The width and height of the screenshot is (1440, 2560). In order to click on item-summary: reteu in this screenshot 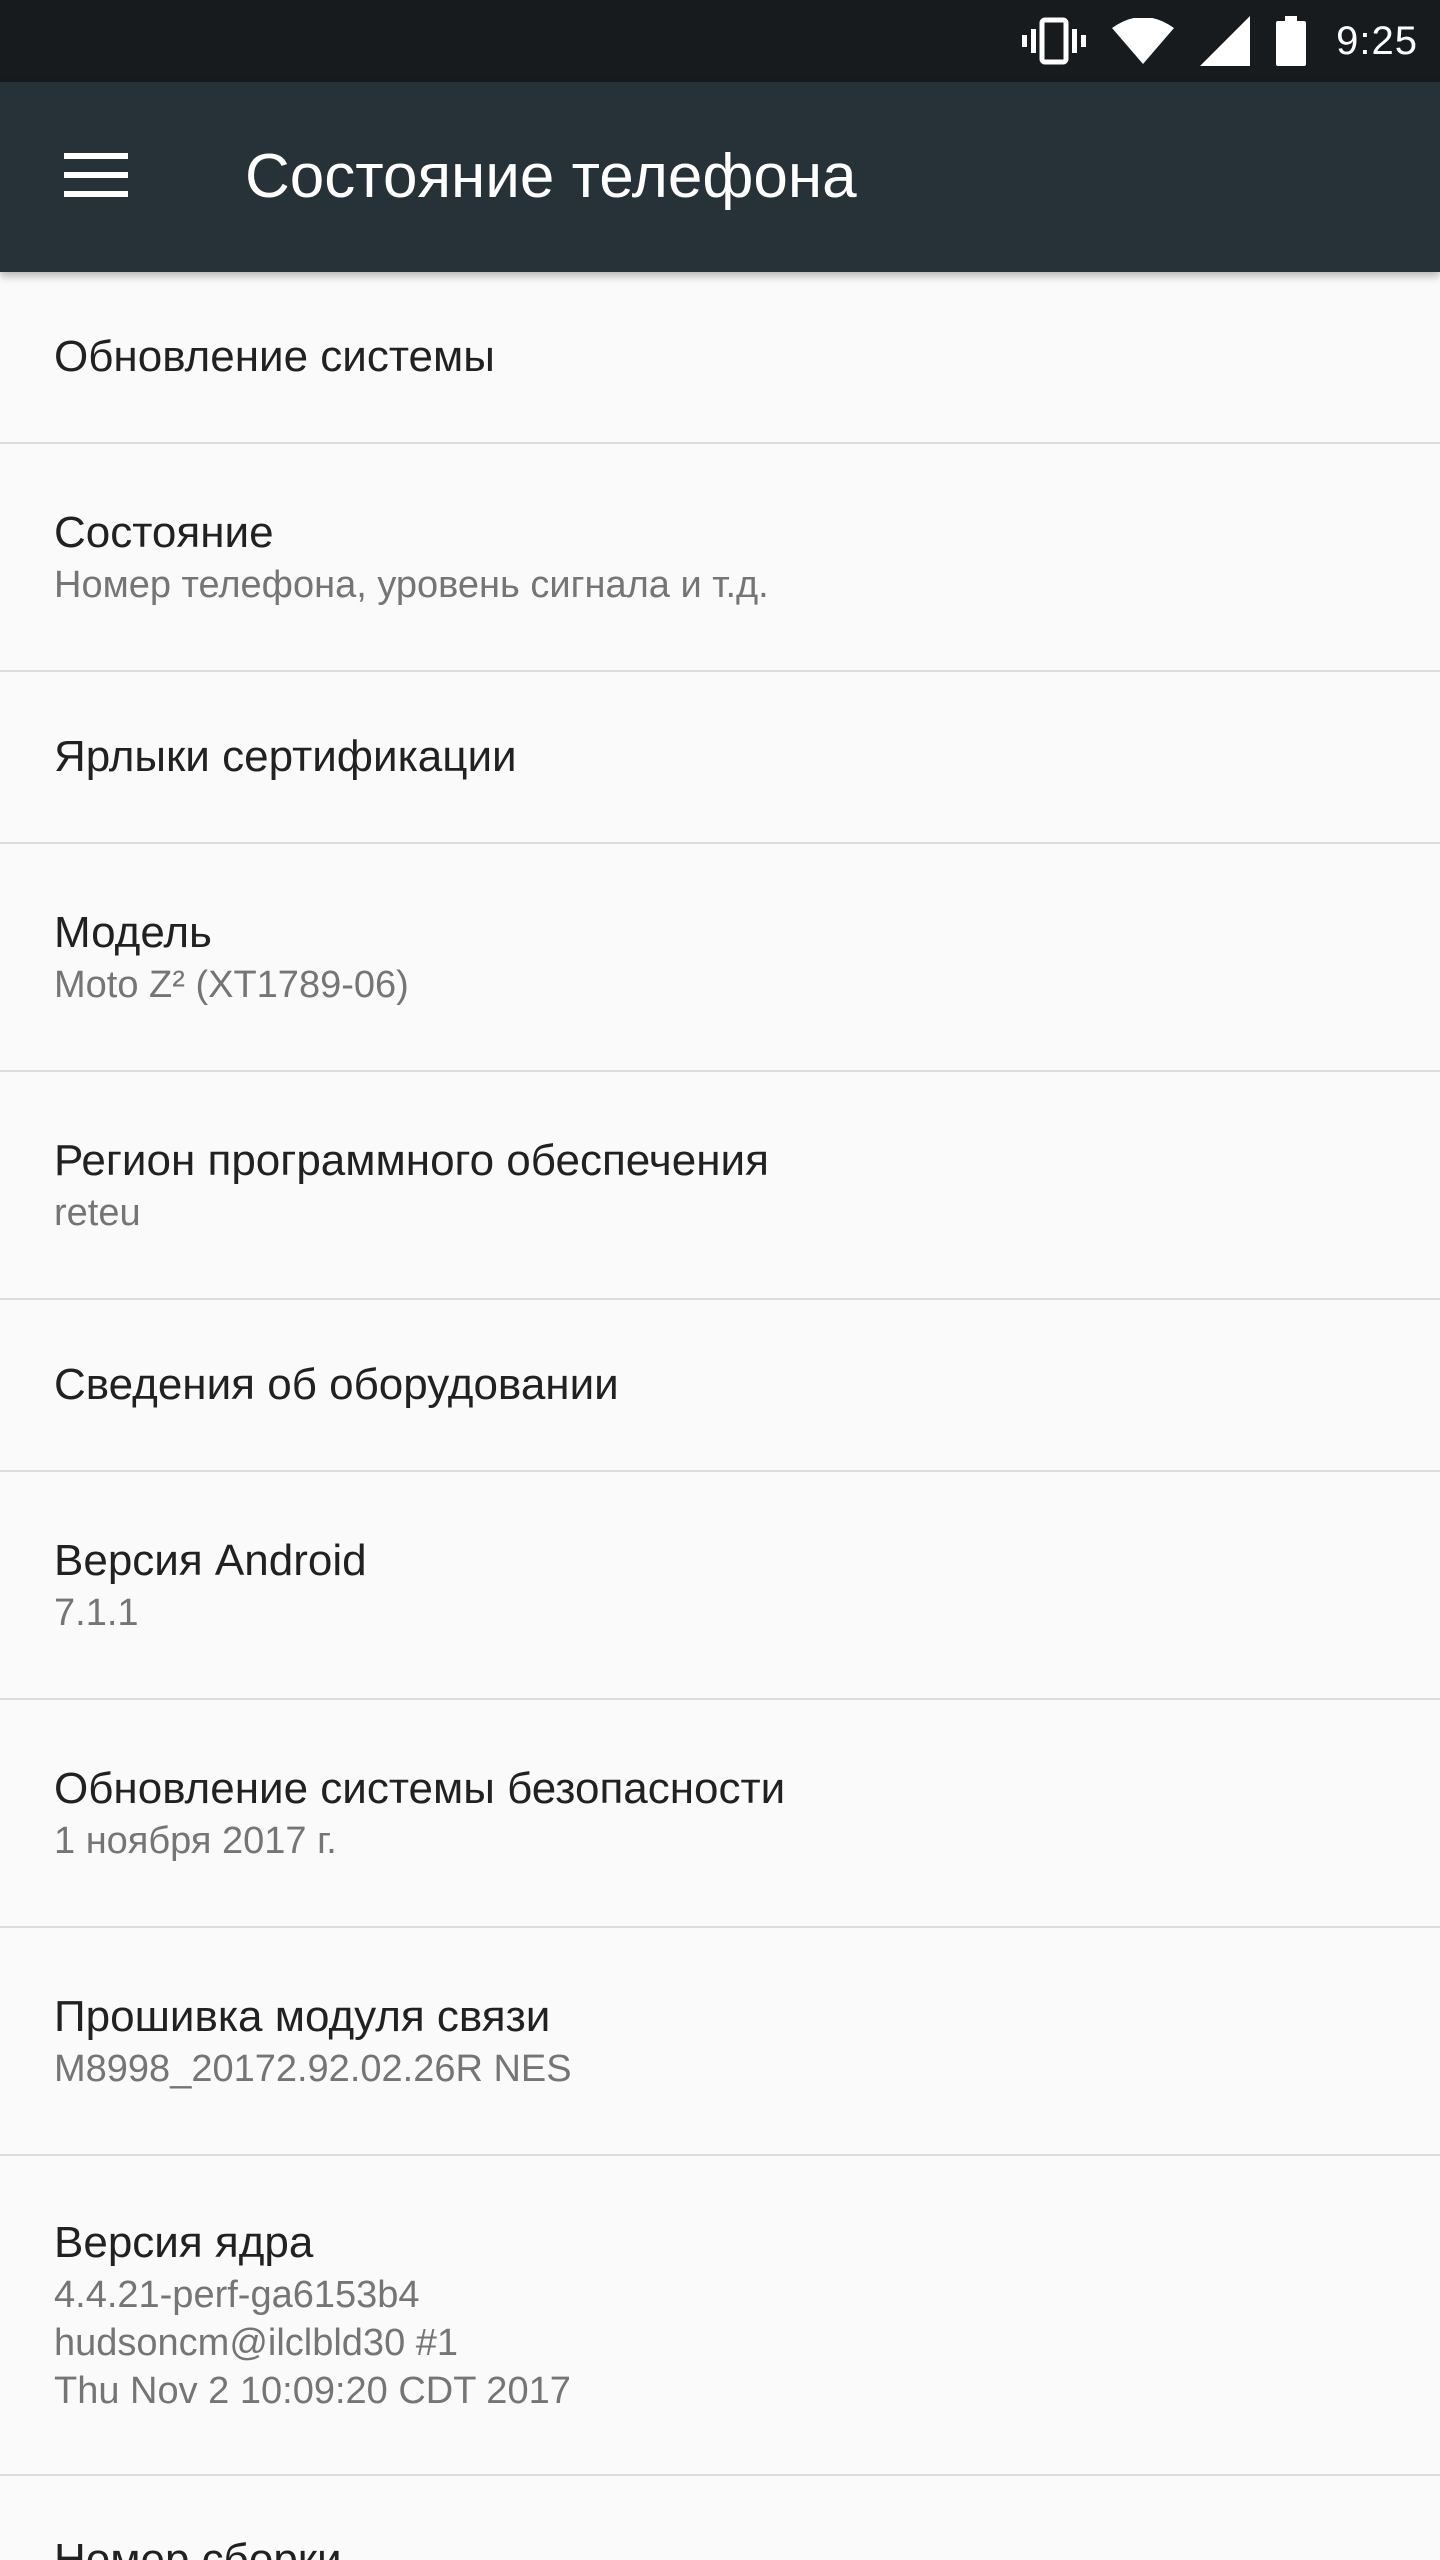, I will do `click(97, 1213)`.